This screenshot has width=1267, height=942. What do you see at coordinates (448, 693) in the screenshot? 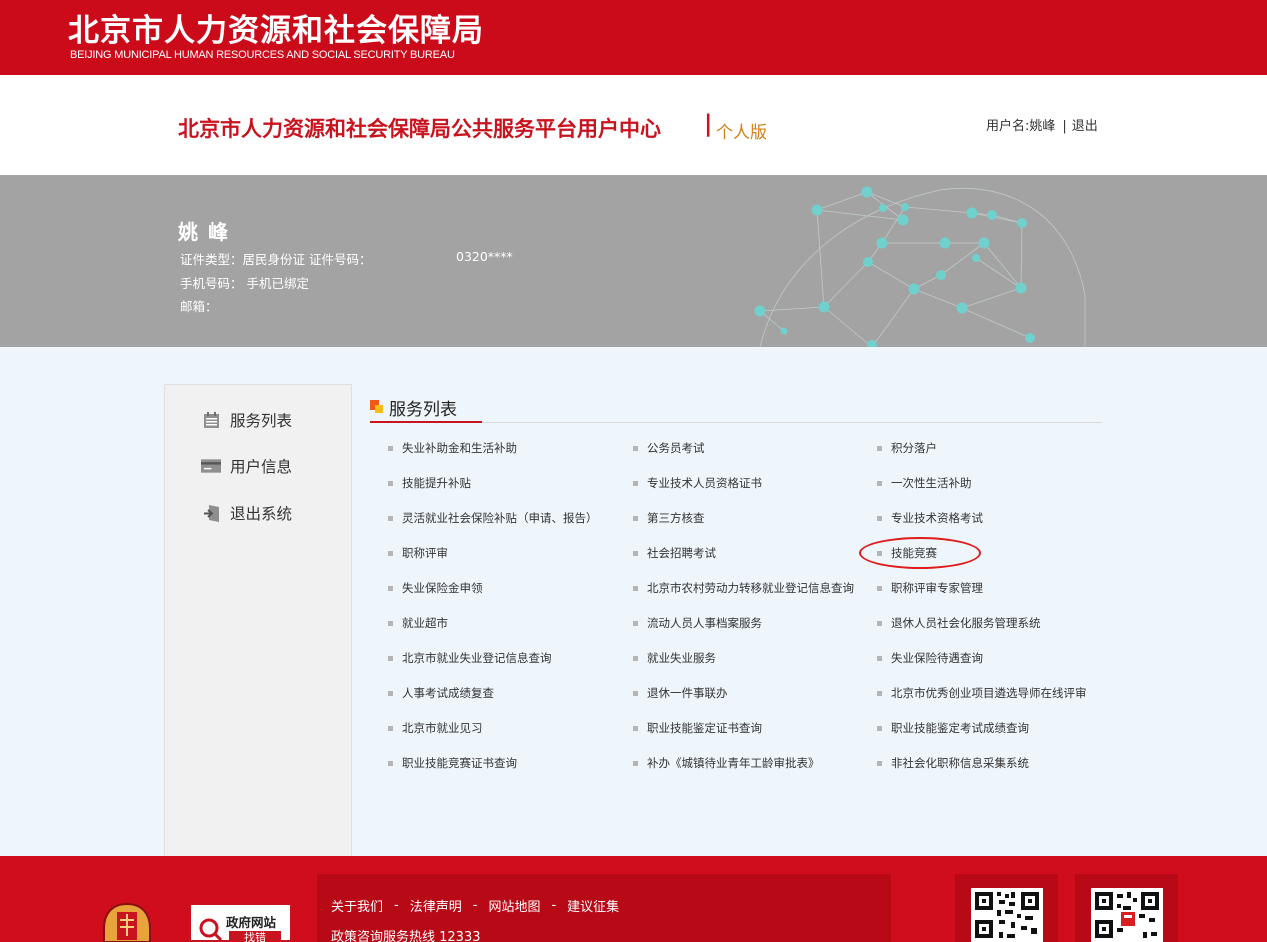
I see `service-label: 人事考试成绩复查` at bounding box center [448, 693].